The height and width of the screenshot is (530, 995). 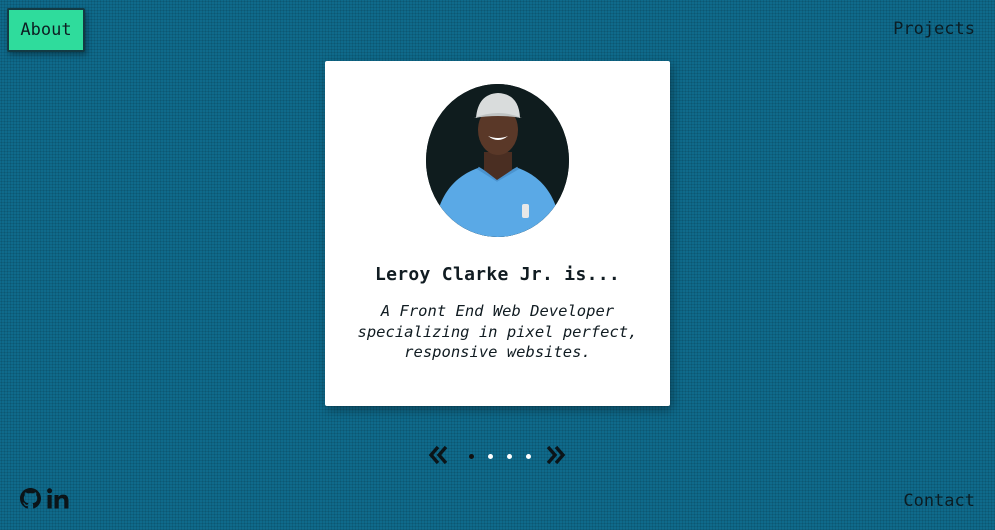 I want to click on avatar, so click(x=497, y=160).